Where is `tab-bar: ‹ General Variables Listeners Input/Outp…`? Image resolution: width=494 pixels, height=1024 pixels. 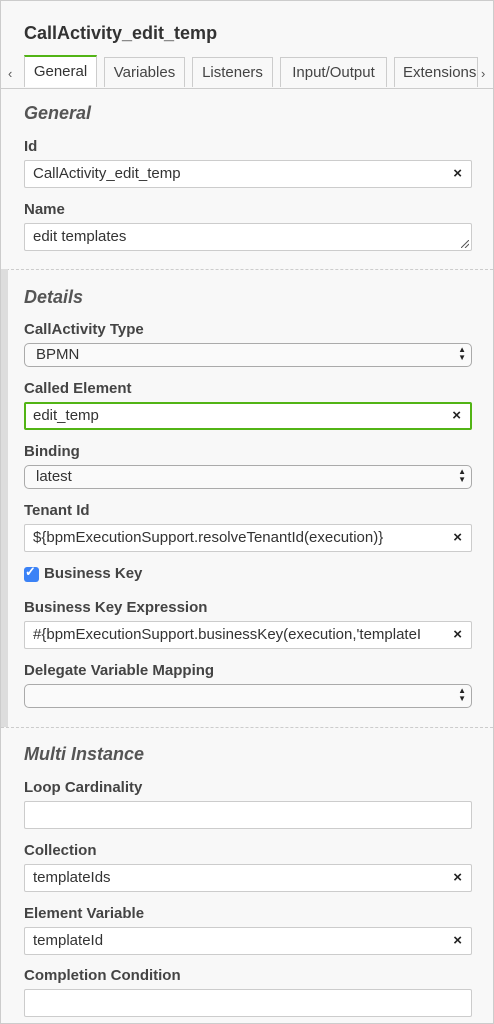
tab-bar: ‹ General Variables Listeners Input/Outp… is located at coordinates (247, 72).